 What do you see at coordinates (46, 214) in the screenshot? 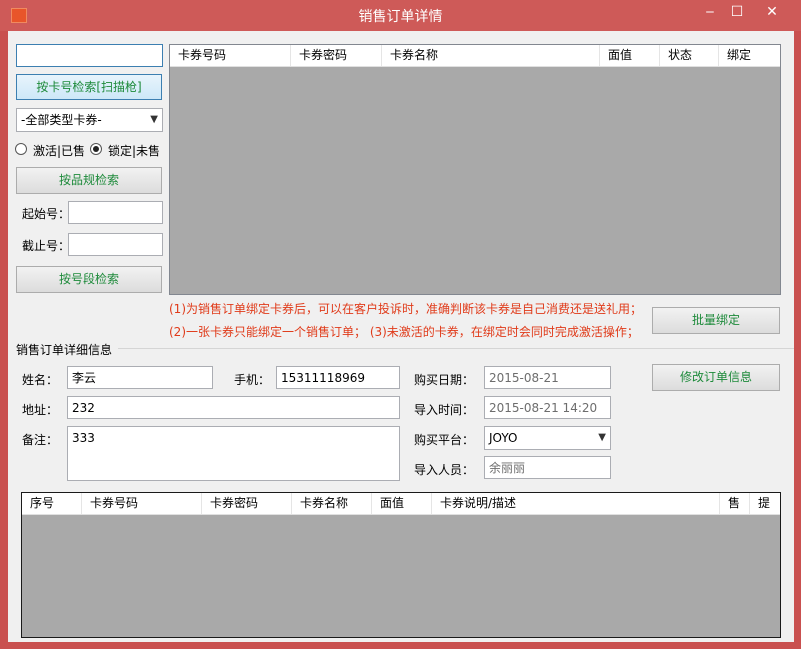
I see `start-number-label: 起始号：` at bounding box center [46, 214].